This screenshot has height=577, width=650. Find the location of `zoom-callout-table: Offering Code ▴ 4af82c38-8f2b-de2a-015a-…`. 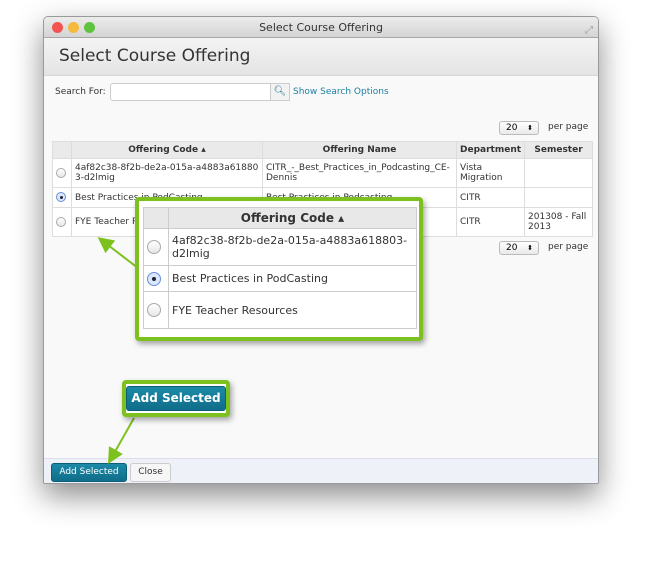

zoom-callout-table: Offering Code ▴ 4af82c38-8f2b-de2a-015a-… is located at coordinates (279, 269).